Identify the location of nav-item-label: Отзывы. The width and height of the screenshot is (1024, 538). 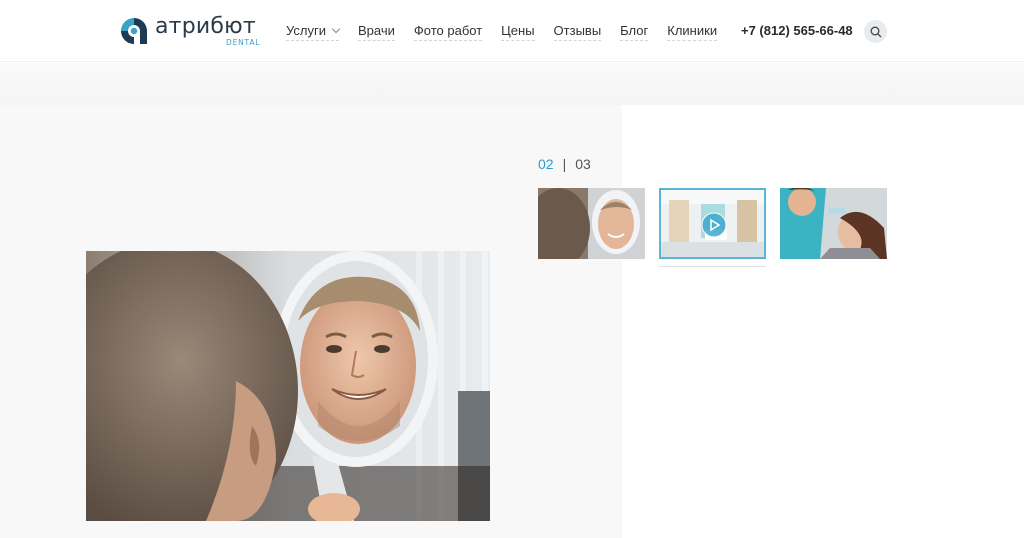
(577, 30).